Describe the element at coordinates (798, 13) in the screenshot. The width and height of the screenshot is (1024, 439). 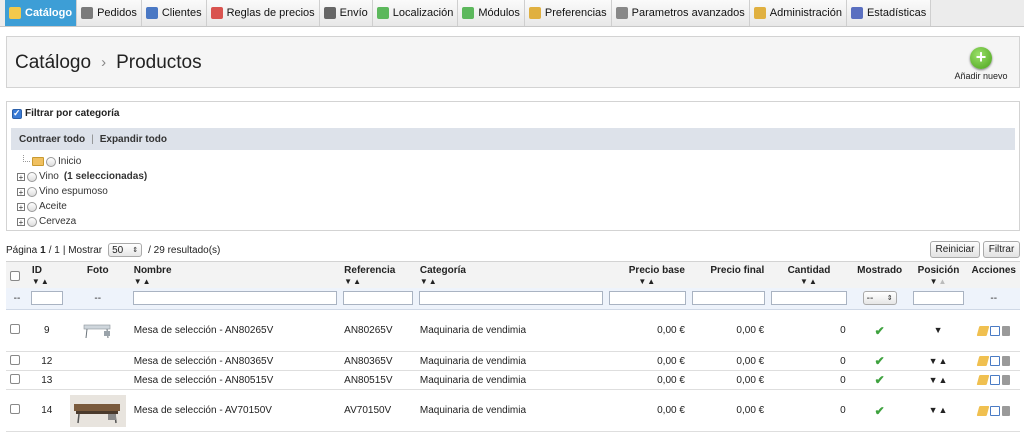
I see `tab-key: Administración` at that location.